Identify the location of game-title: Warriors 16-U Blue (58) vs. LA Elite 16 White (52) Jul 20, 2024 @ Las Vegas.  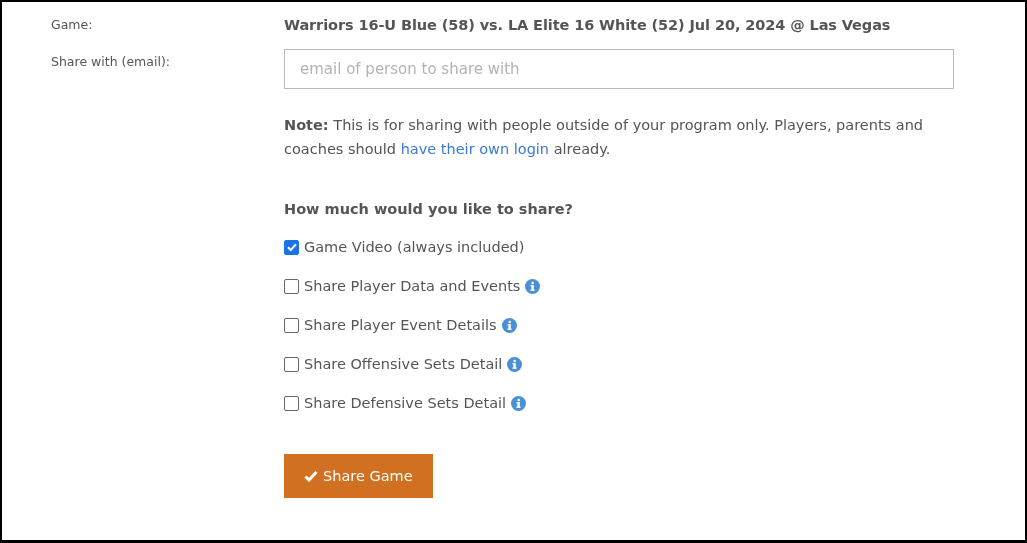
(588, 25).